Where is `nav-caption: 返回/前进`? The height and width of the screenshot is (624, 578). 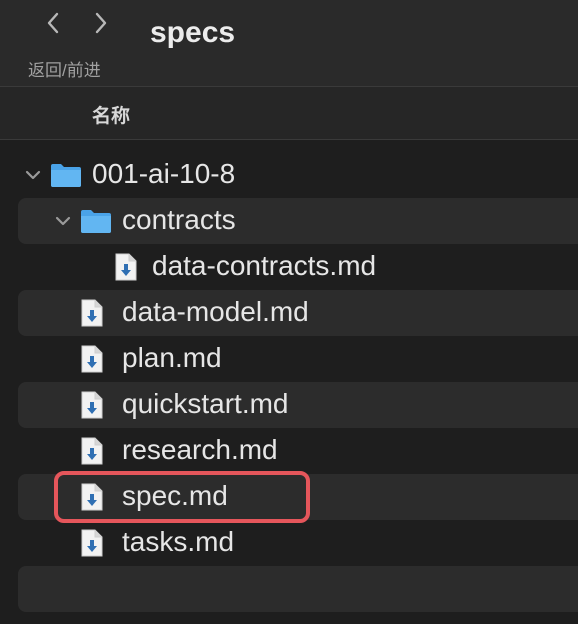 nav-caption: 返回/前进 is located at coordinates (64, 70).